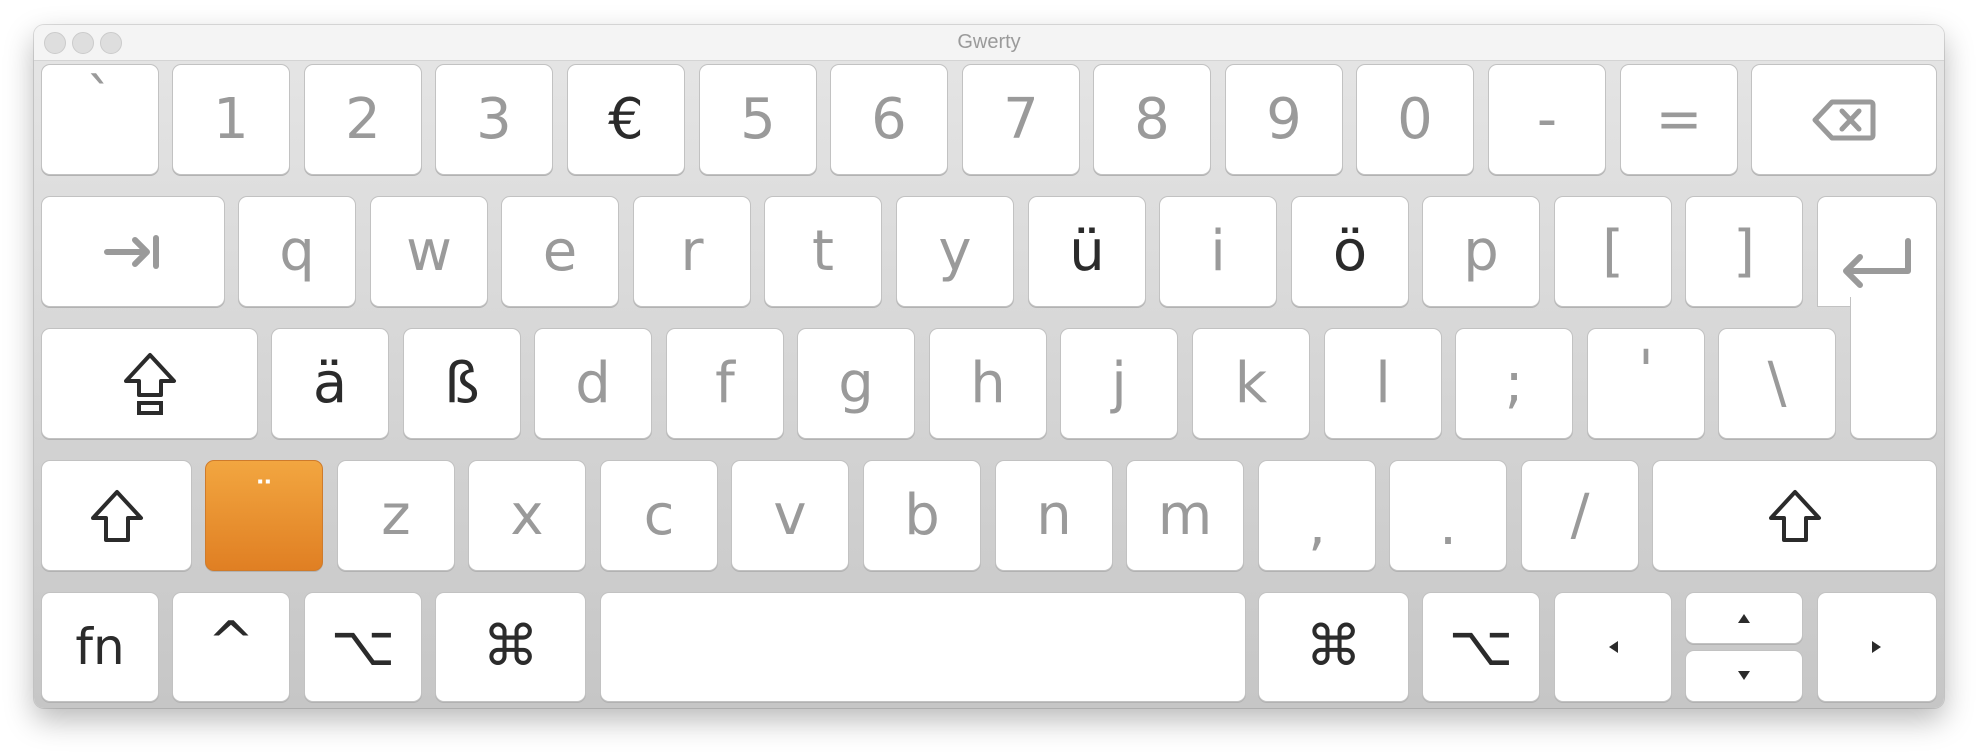  I want to click on key-label: c, so click(659, 515).